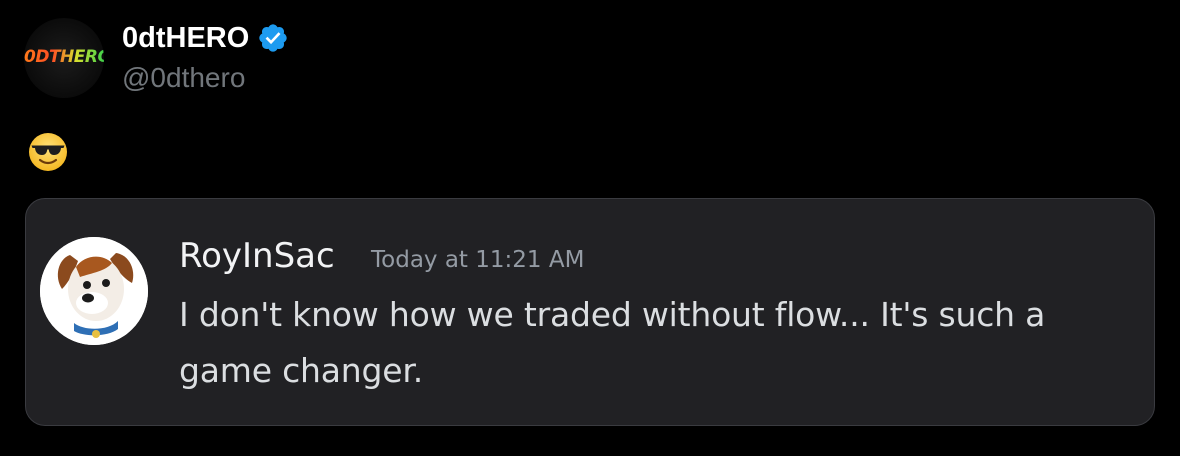  What do you see at coordinates (183, 78) in the screenshot?
I see `author-handle: @0dthero` at bounding box center [183, 78].